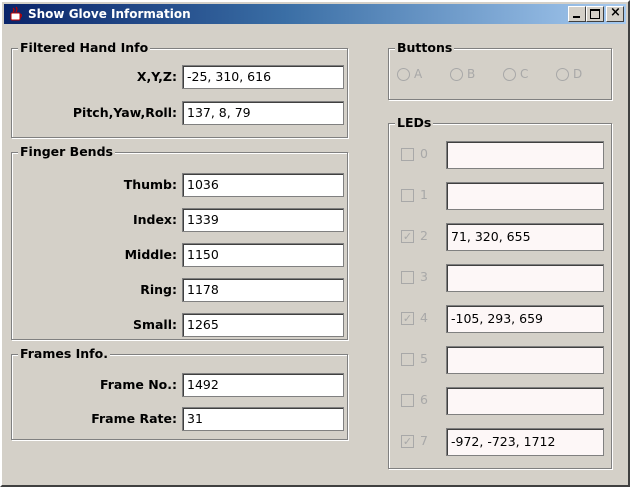 Image resolution: width=630 pixels, height=487 pixels. Describe the element at coordinates (263, 385) in the screenshot. I see `frame-no-field: 1492` at that location.